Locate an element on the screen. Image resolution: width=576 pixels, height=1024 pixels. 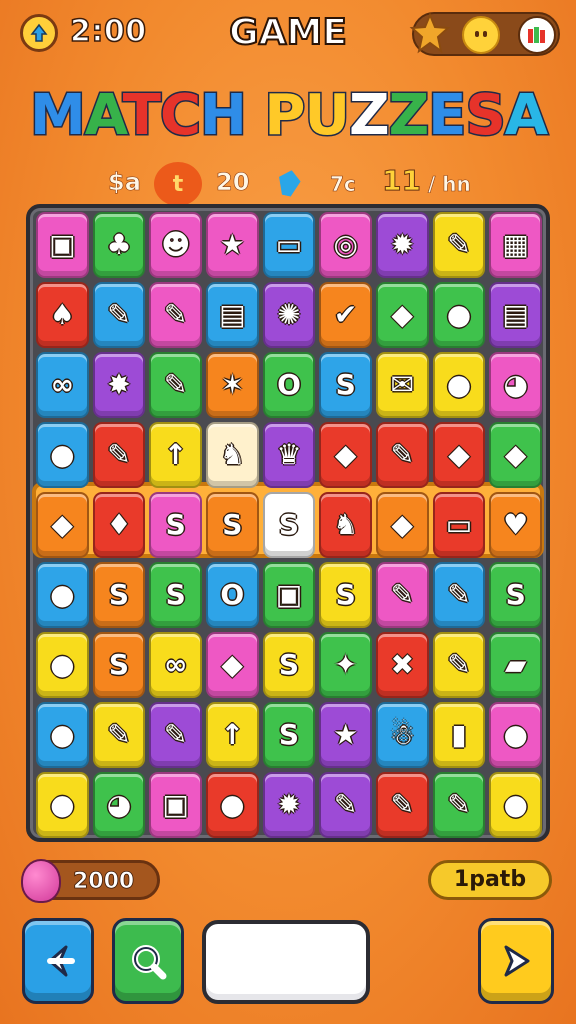
game-tile: ✔ is located at coordinates (345, 315).